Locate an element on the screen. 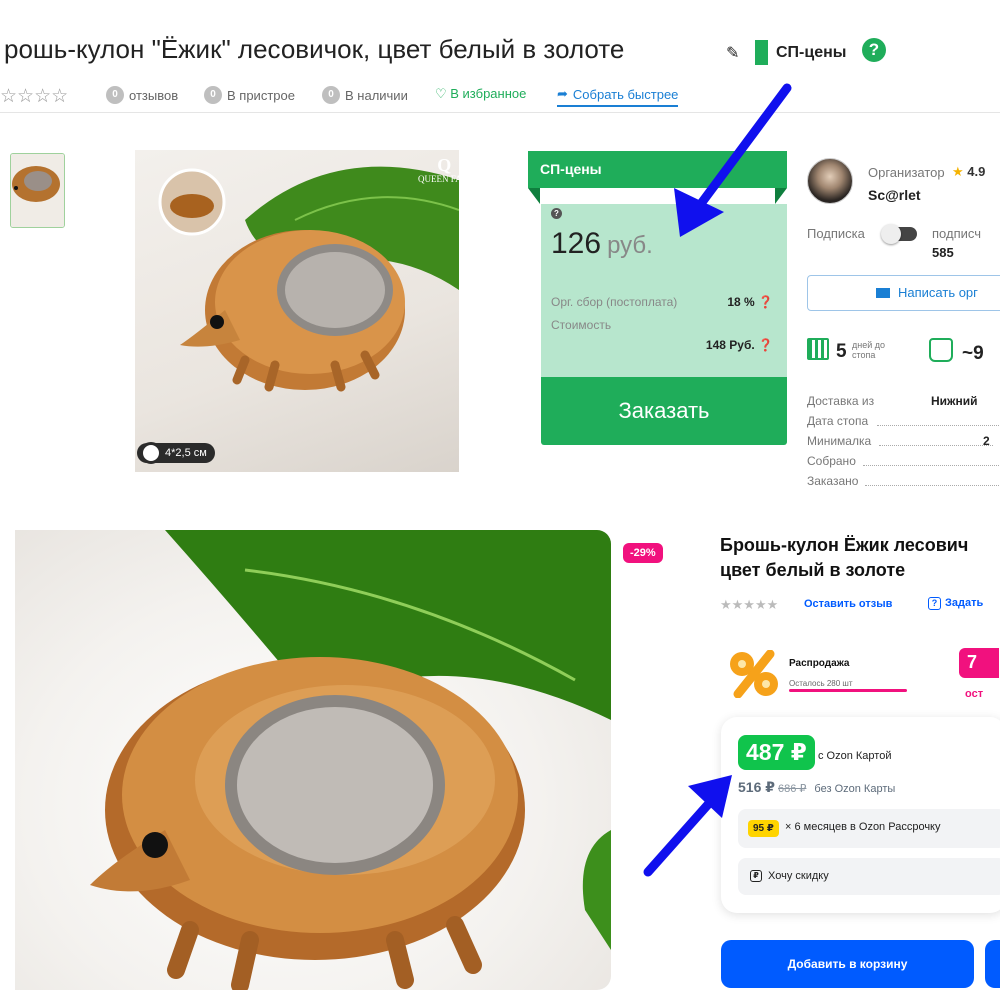  reviews-link: 0 отзывов is located at coordinates (142, 95).